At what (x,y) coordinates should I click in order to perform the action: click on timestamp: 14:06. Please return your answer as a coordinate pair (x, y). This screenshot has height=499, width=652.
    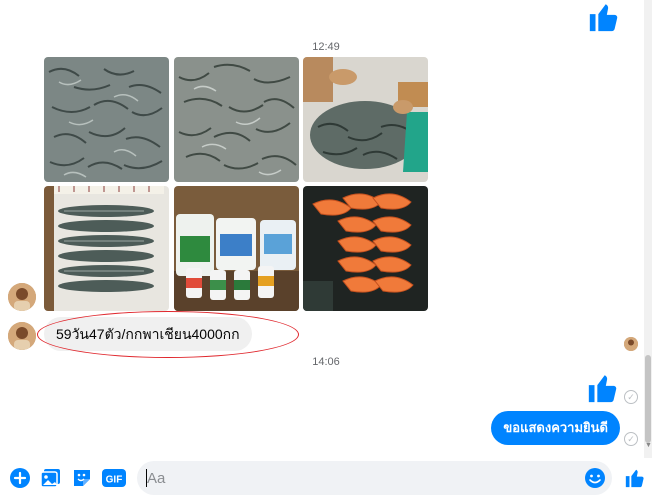
    Looking at the image, I should click on (326, 362).